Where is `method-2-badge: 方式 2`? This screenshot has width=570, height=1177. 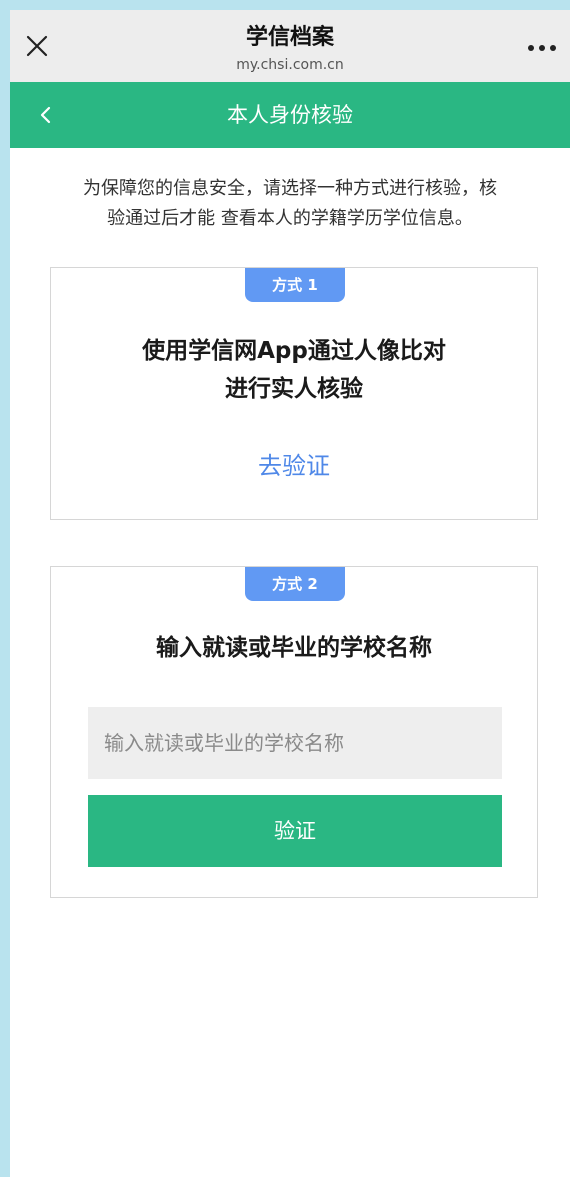
method-2-badge: 方式 2 is located at coordinates (295, 584).